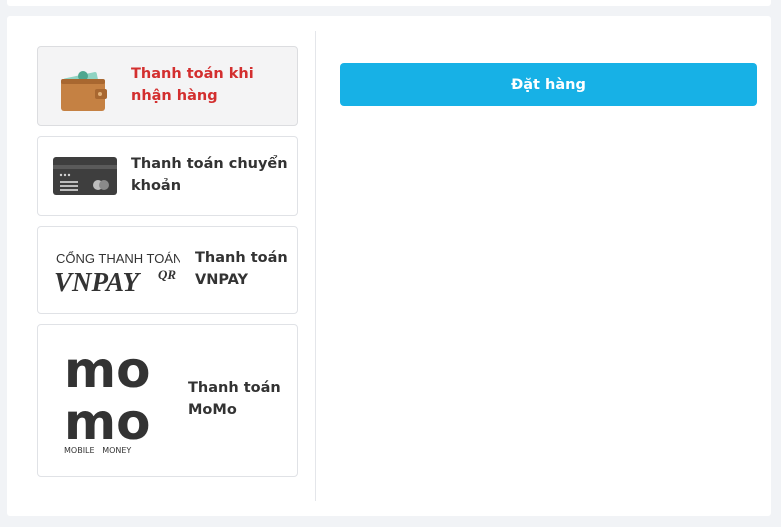 The image size is (781, 527). Describe the element at coordinates (167, 400) in the screenshot. I see `payment-method-momo: mo mo MOBILE MONEY Thanh toán MoMo` at that location.